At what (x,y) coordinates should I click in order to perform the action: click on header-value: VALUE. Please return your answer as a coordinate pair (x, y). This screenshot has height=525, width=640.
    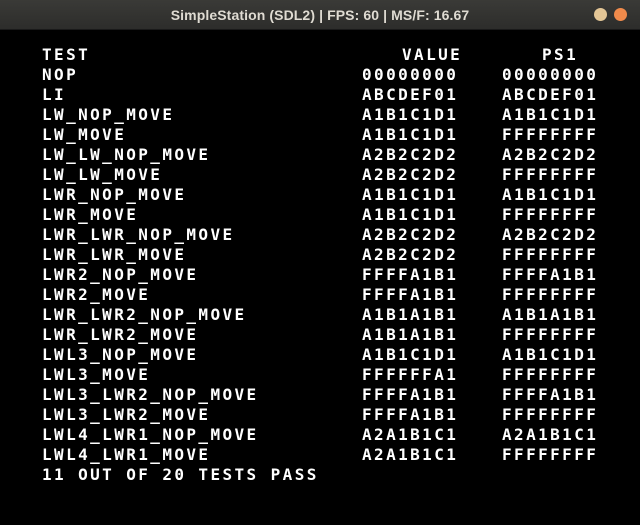
    Looking at the image, I should click on (432, 54).